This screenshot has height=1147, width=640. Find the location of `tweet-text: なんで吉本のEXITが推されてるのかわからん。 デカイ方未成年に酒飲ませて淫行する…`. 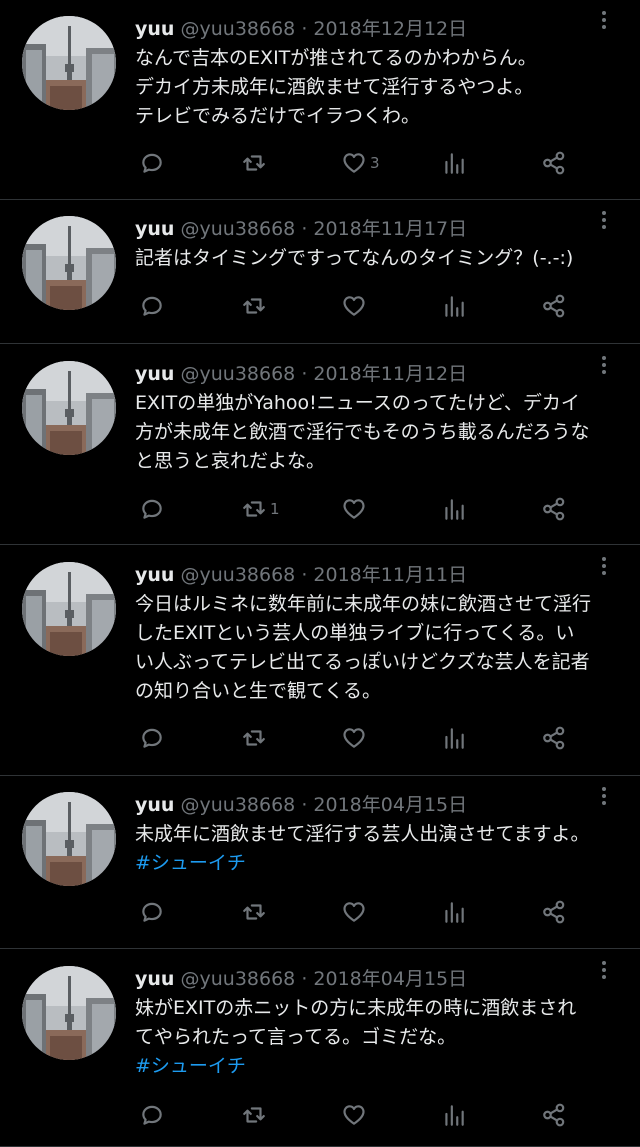

tweet-text: なんで吉本のEXITが推されてるのかわからん。 デカイ方未成年に酒飲ませて淫行する… is located at coordinates (380, 87).